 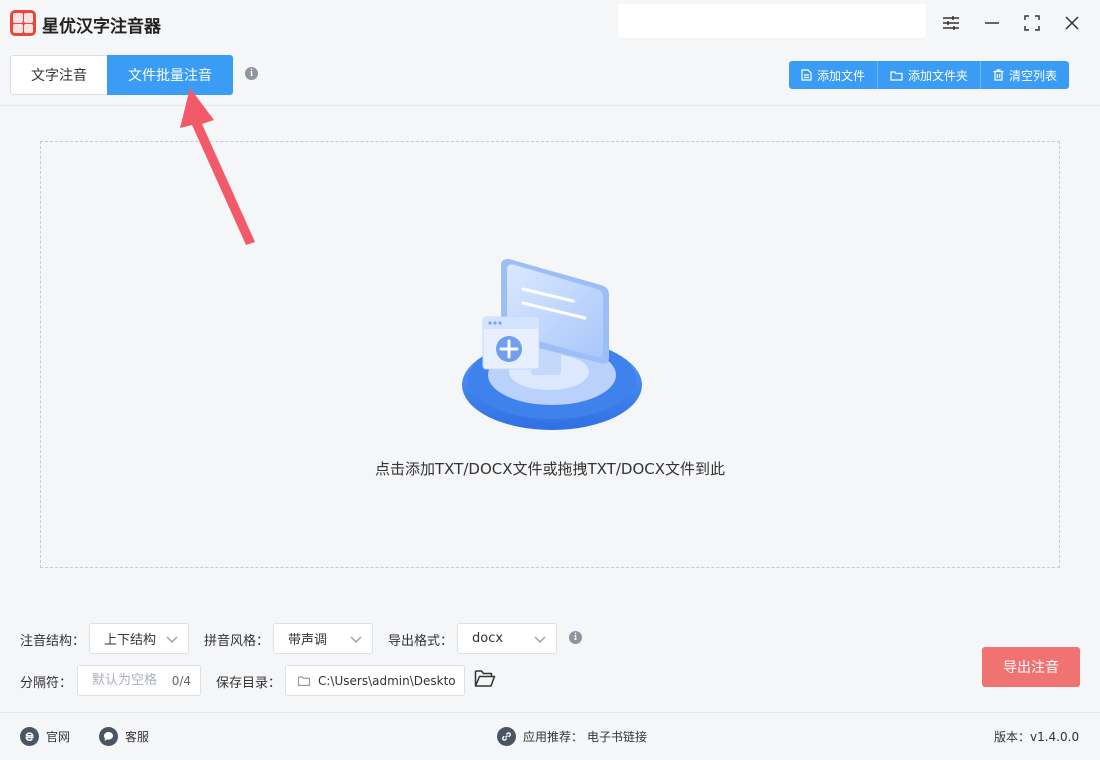 I want to click on format-info-icon: i, so click(x=575, y=637).